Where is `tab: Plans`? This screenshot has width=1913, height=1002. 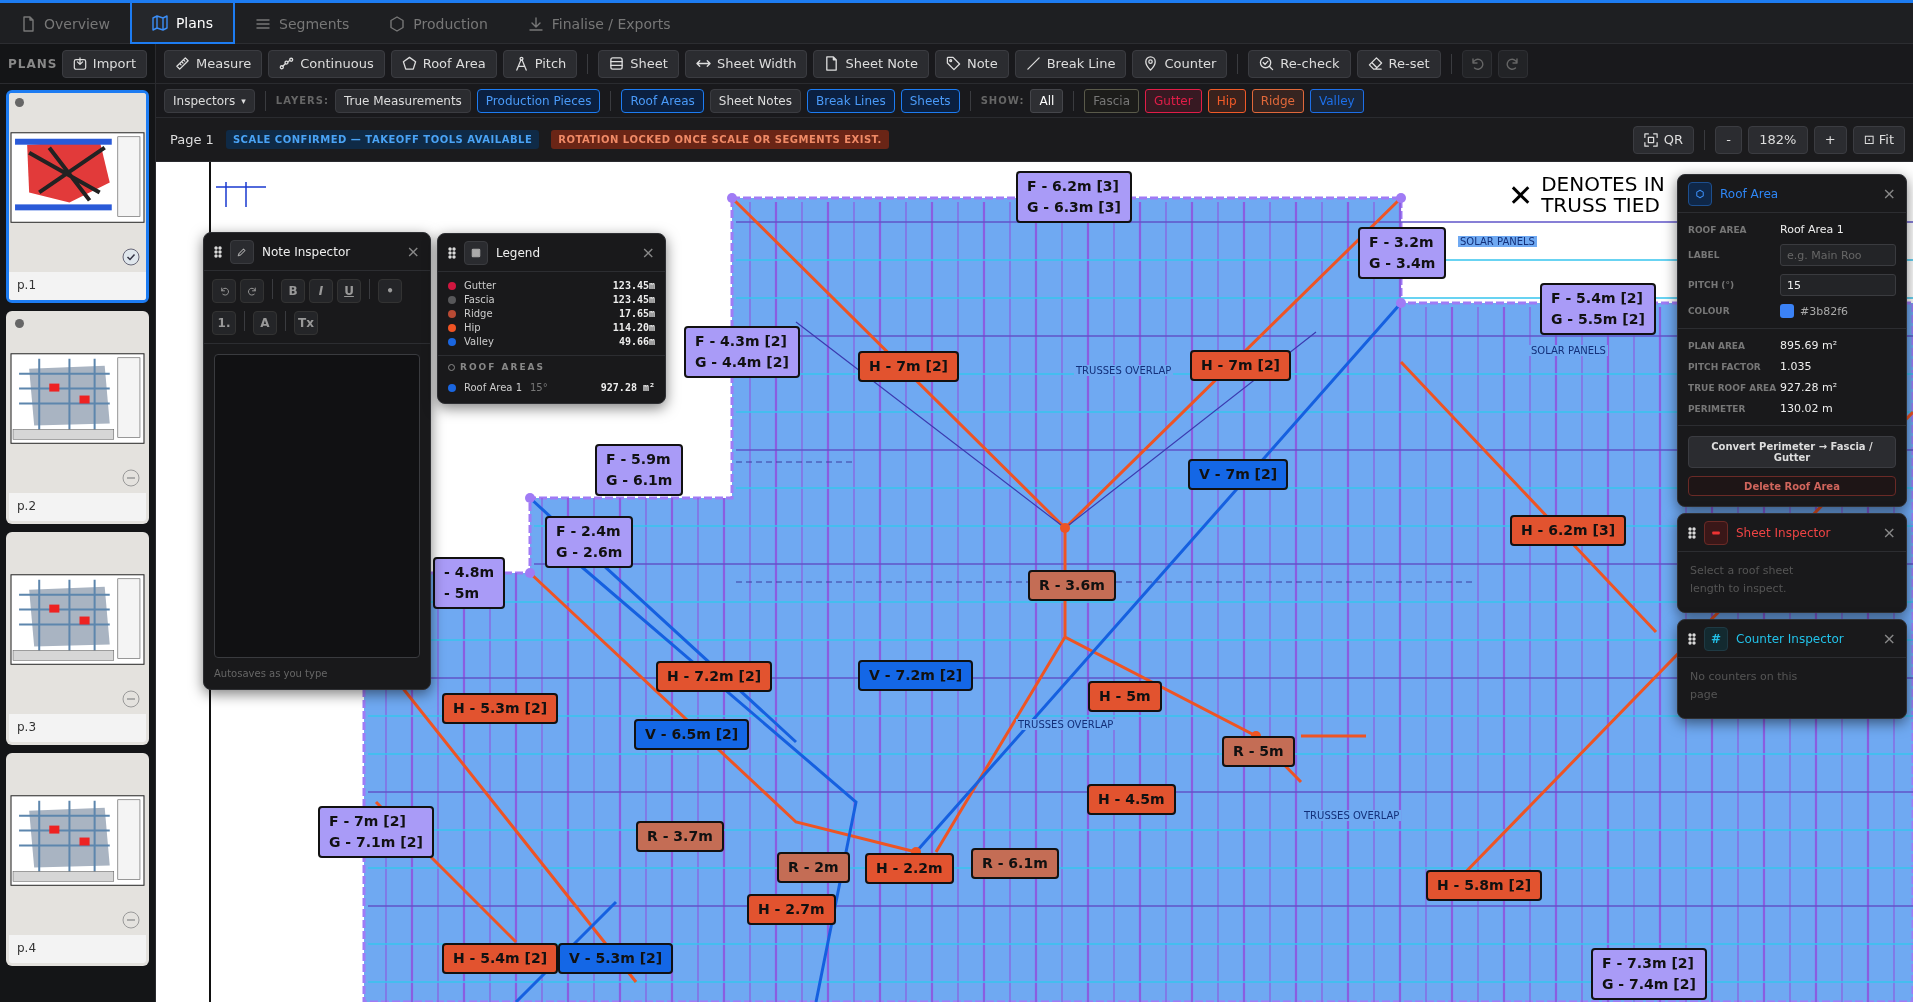 tab: Plans is located at coordinates (182, 23).